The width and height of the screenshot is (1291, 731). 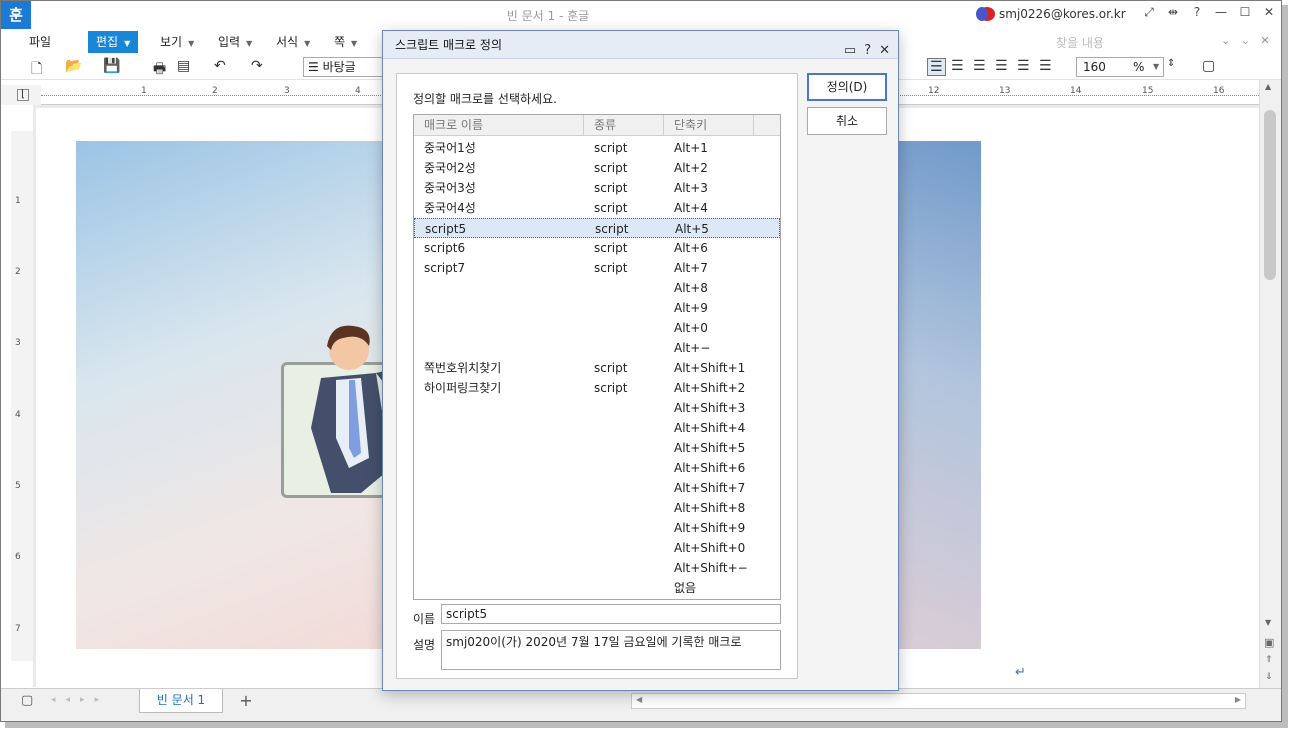 I want to click on column-header-name: 매크로 이름, so click(x=499, y=125).